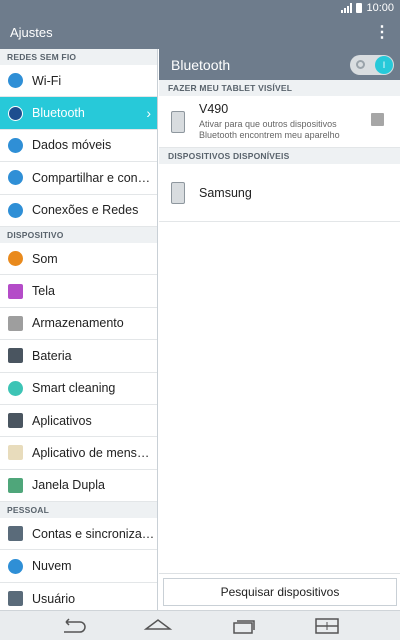  What do you see at coordinates (15, 453) in the screenshot?
I see `messaging-icon` at bounding box center [15, 453].